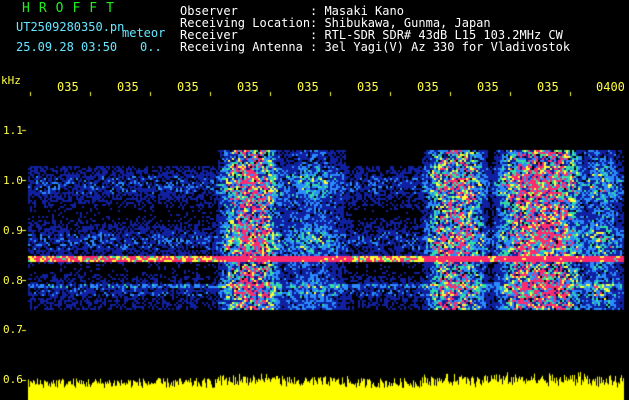 The image size is (629, 400). Describe the element at coordinates (13, 379) in the screenshot. I see `freq-tick: 0.6` at that location.